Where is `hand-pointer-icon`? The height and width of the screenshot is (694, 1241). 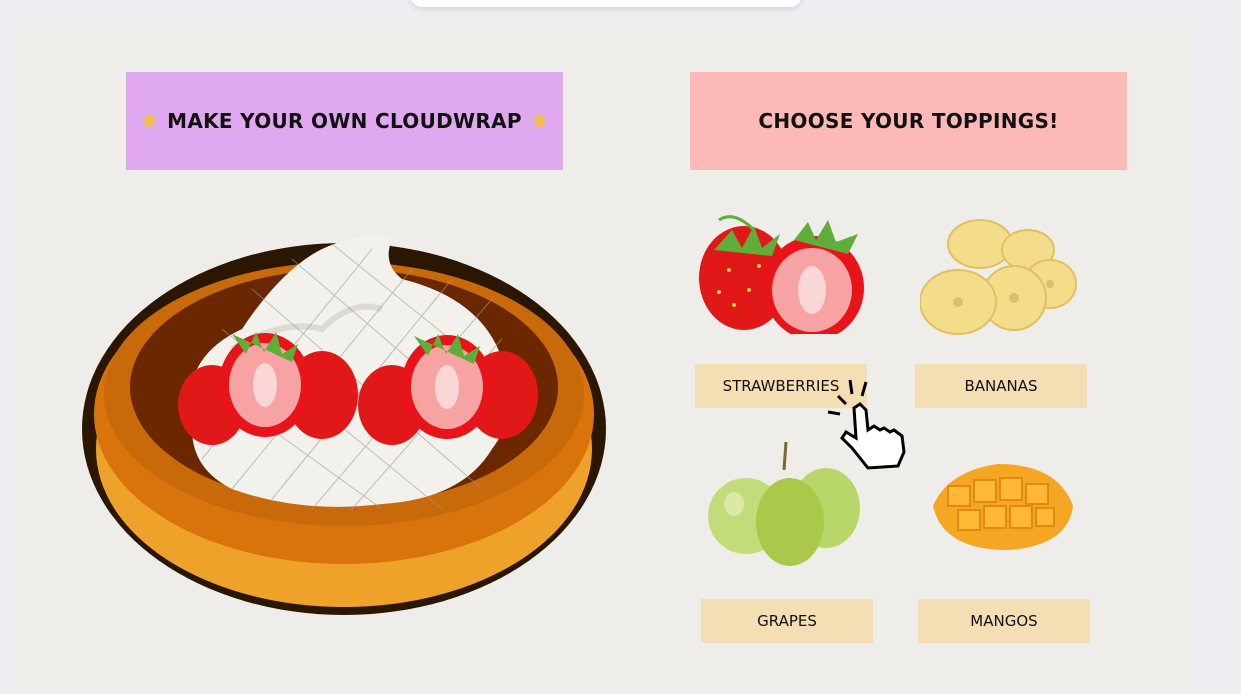
hand-pointer-icon is located at coordinates (866, 424).